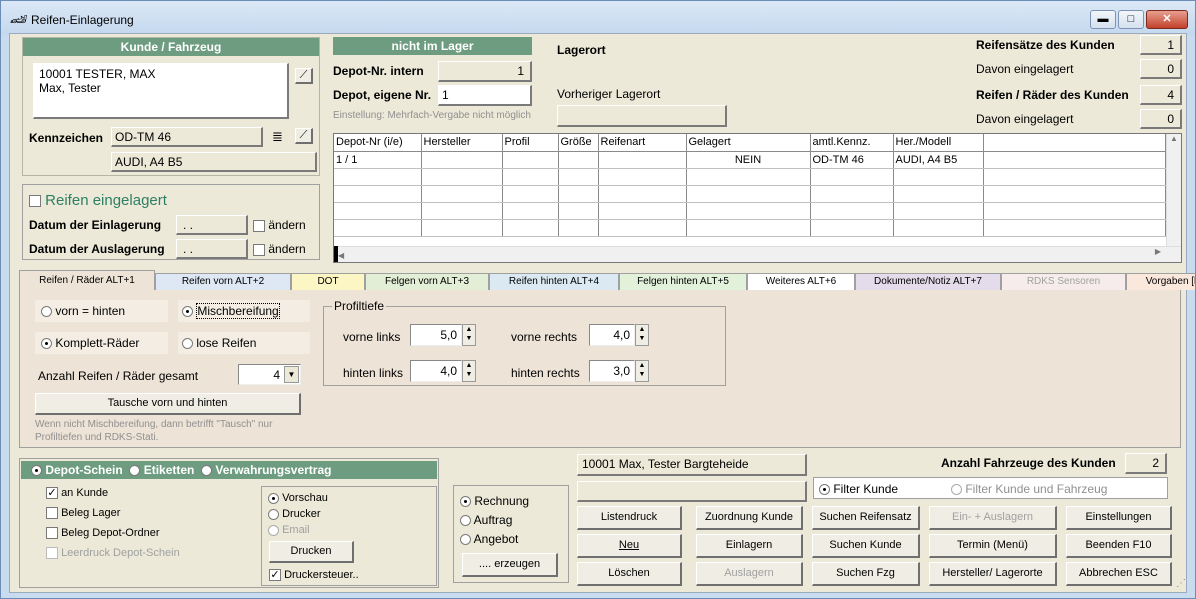  Describe the element at coordinates (35, 201) in the screenshot. I see `reifen-eingelagert-checkbox` at that location.